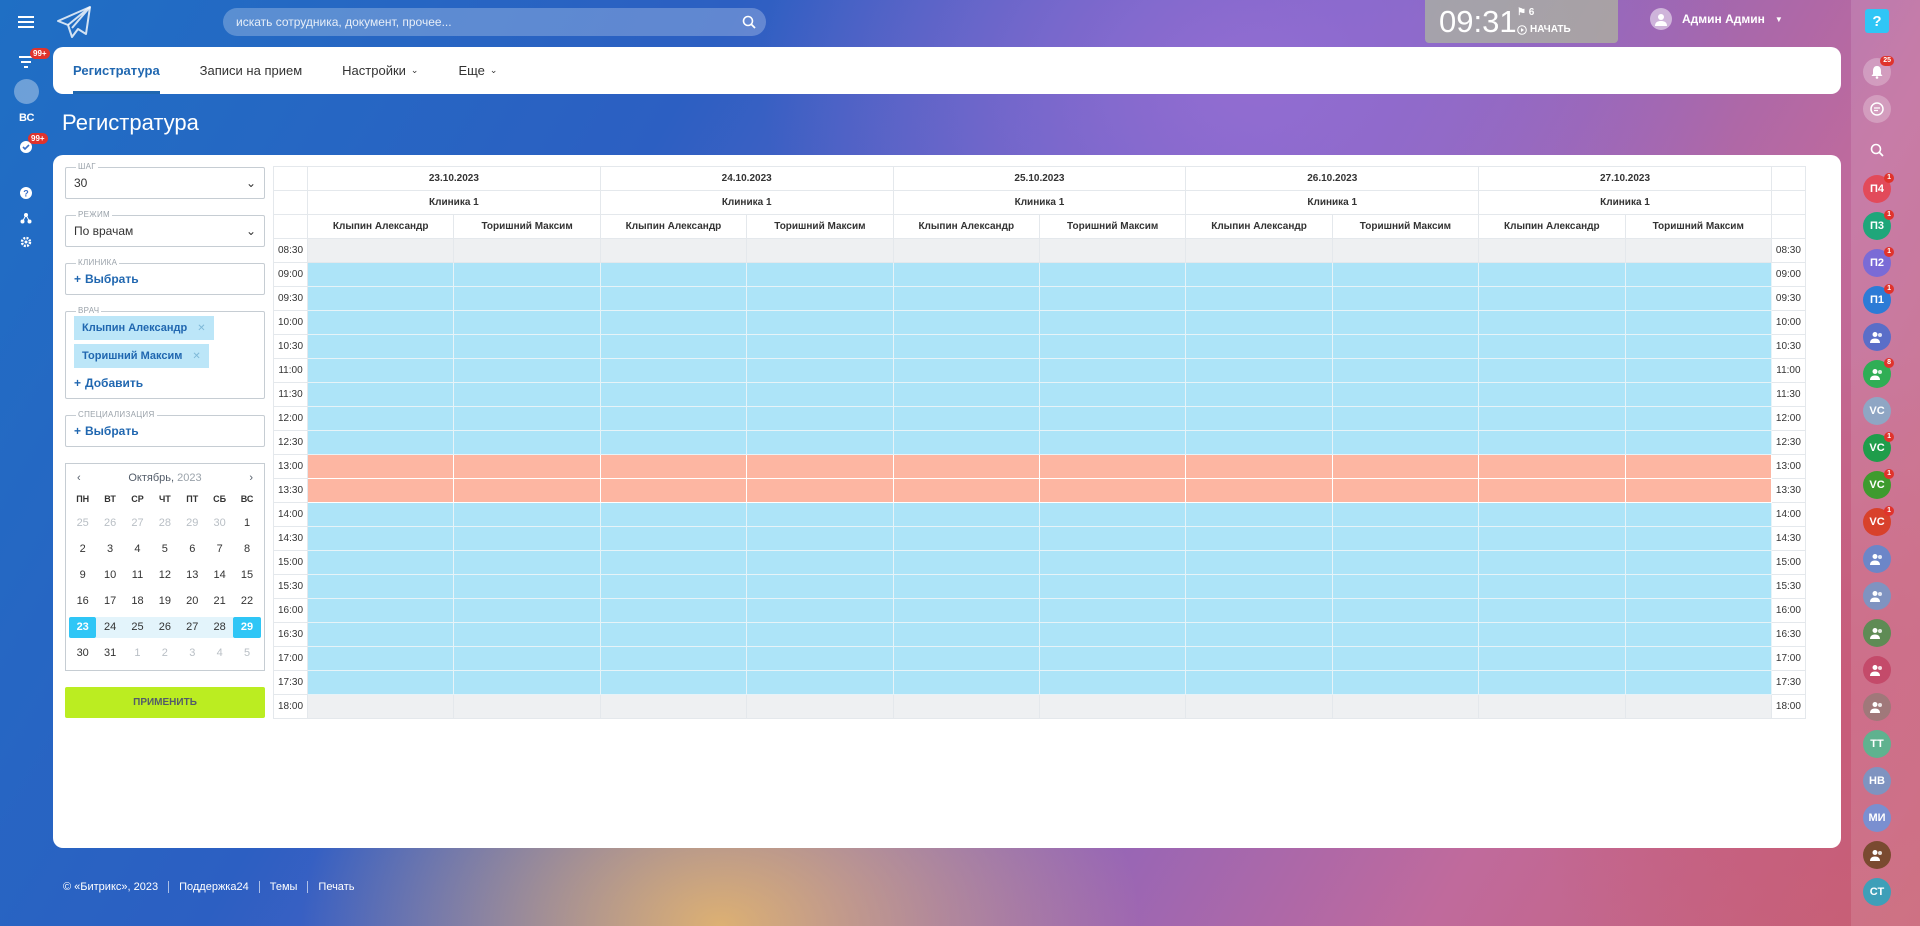  I want to click on user-menu: Админ Админ ▼, so click(1716, 19).